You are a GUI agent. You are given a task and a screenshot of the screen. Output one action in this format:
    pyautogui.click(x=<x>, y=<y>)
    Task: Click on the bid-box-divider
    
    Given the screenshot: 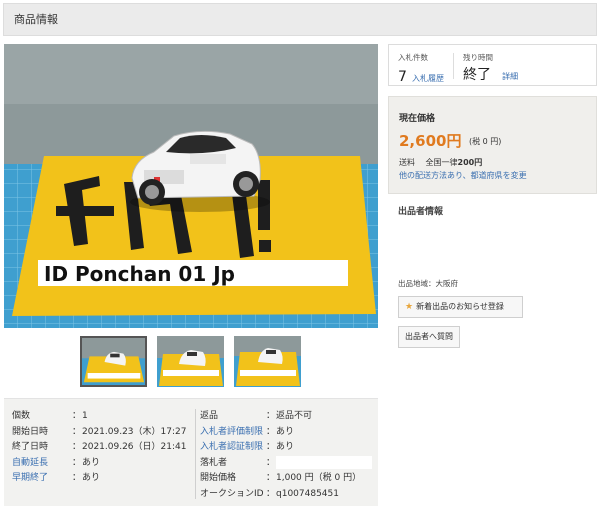 What is the action you would take?
    pyautogui.click(x=453, y=66)
    